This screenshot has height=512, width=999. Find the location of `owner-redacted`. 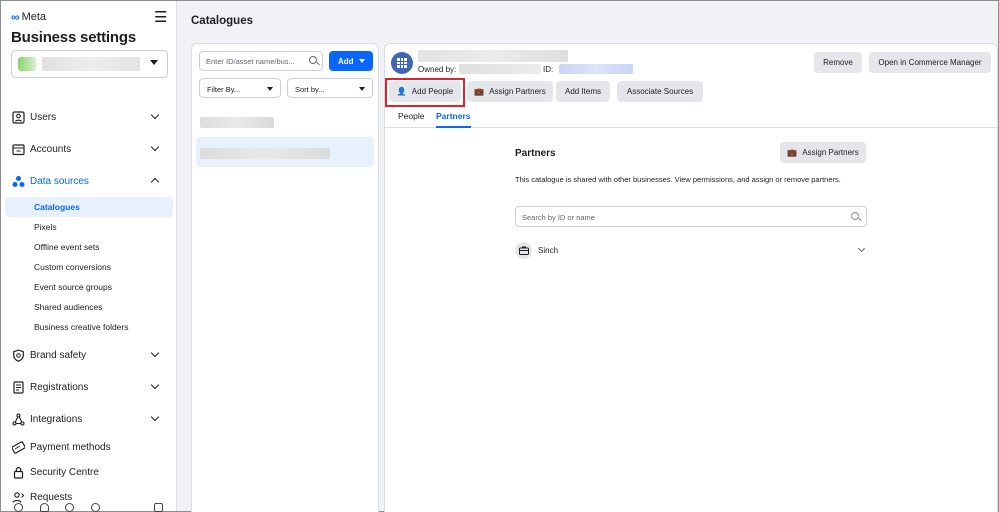

owner-redacted is located at coordinates (500, 69).